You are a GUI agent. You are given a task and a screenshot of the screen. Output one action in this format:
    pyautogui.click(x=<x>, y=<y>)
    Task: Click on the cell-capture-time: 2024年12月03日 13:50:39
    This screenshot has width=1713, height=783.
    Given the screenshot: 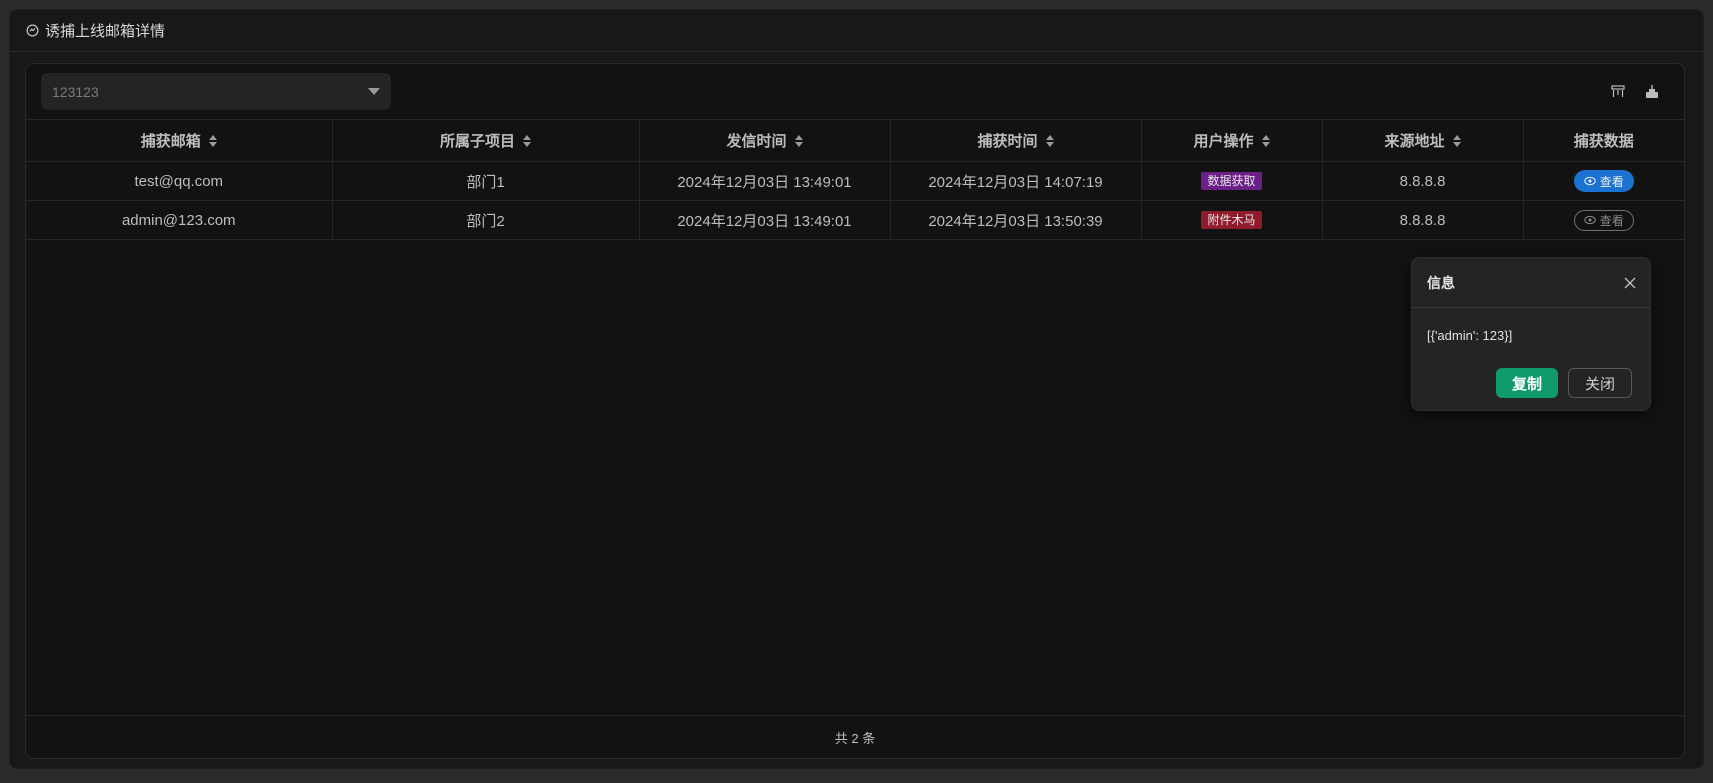 What is the action you would take?
    pyautogui.click(x=1016, y=220)
    